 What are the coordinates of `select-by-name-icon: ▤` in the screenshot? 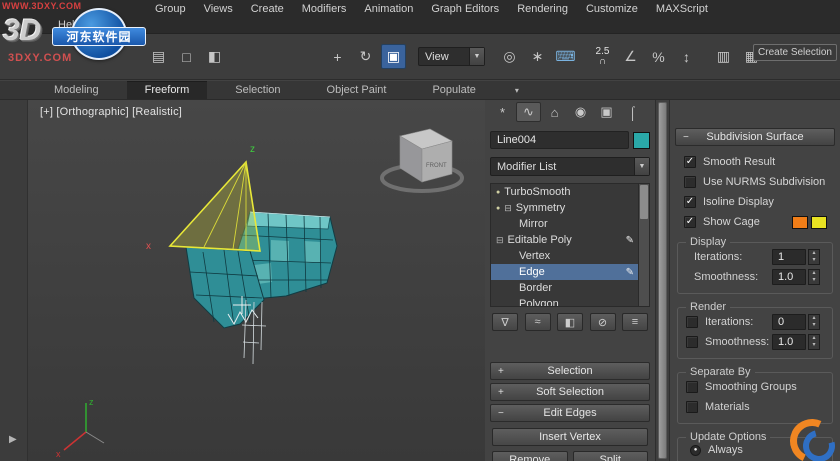 It's located at (158, 56).